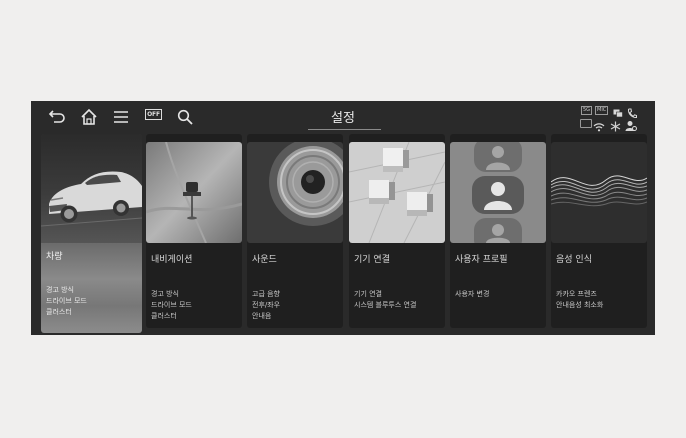 The image size is (686, 438). I want to click on page-title: 설정, so click(343, 118).